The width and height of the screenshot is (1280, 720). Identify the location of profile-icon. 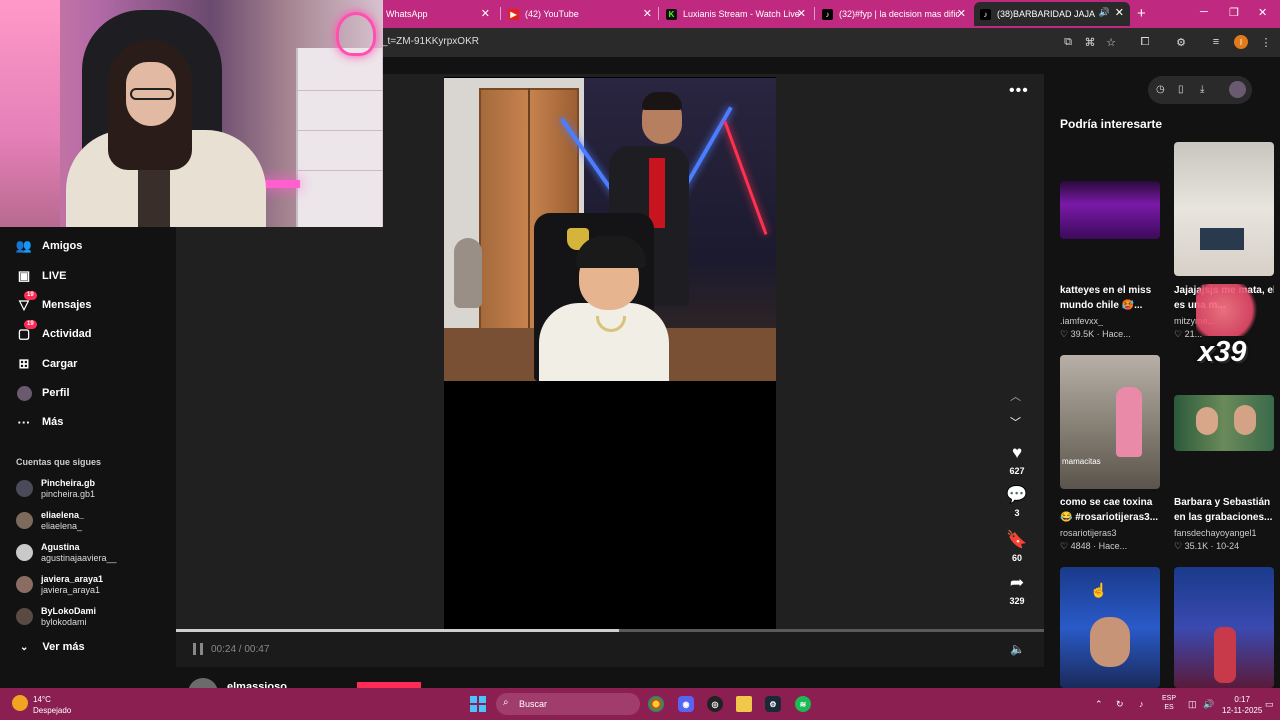
(24, 393).